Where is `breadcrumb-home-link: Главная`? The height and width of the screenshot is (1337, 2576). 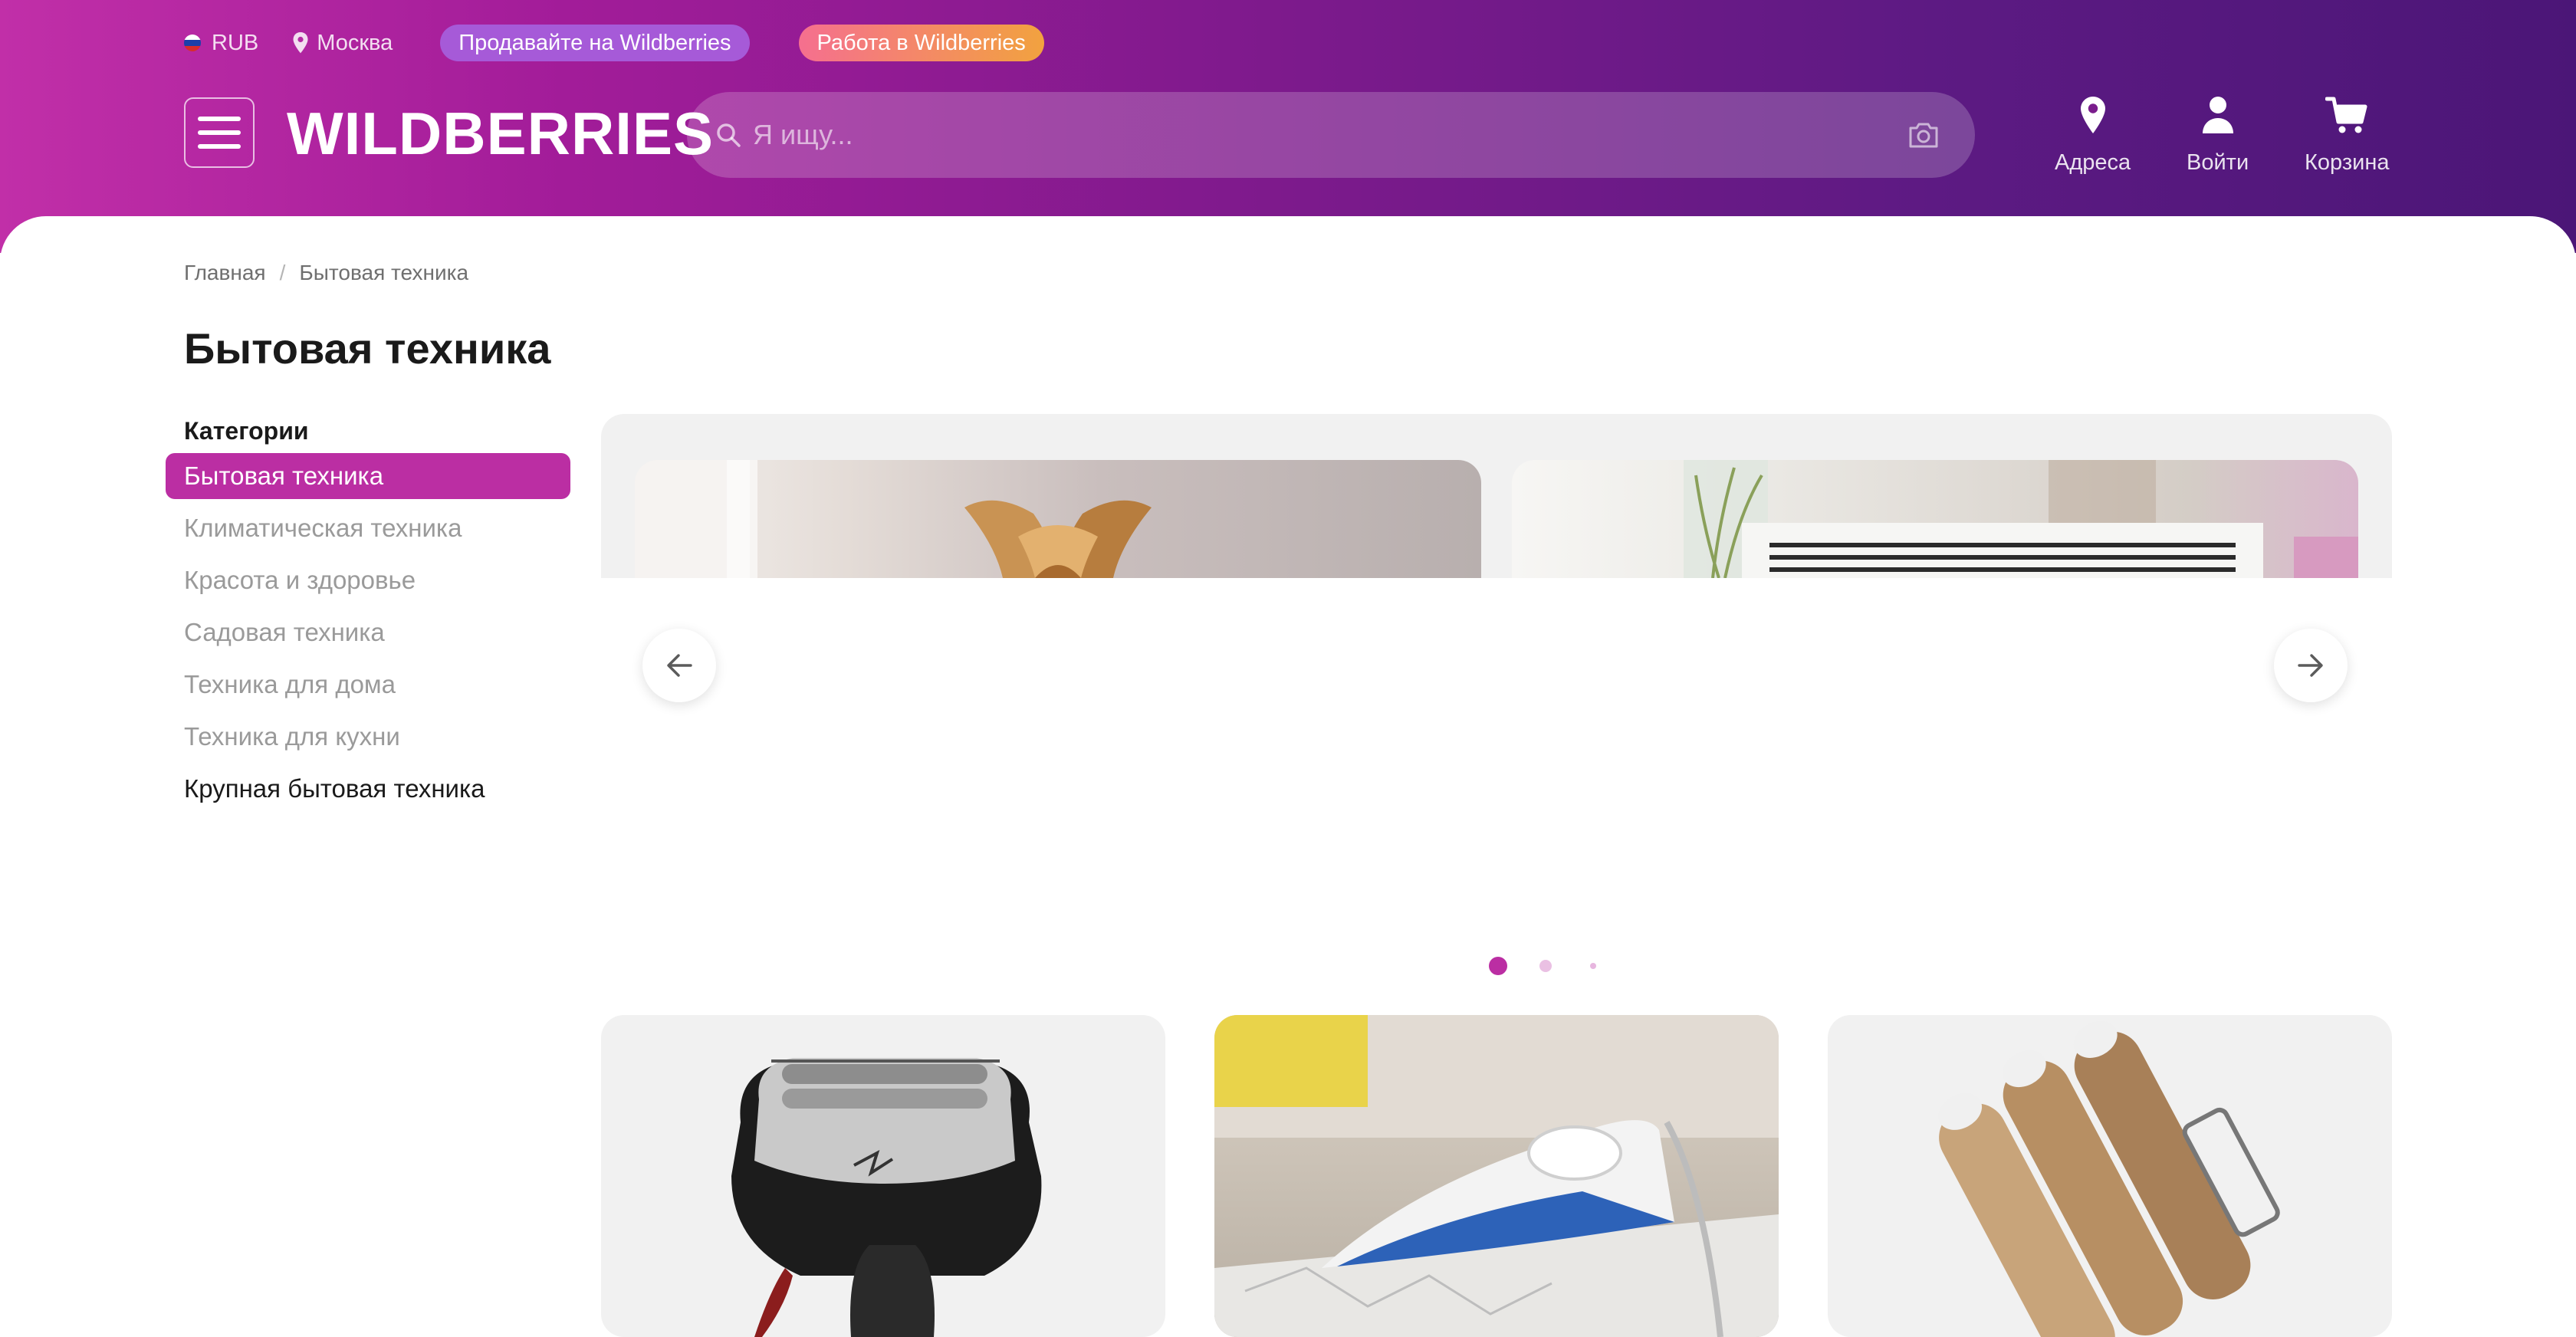
breadcrumb-home-link: Главная is located at coordinates (225, 273).